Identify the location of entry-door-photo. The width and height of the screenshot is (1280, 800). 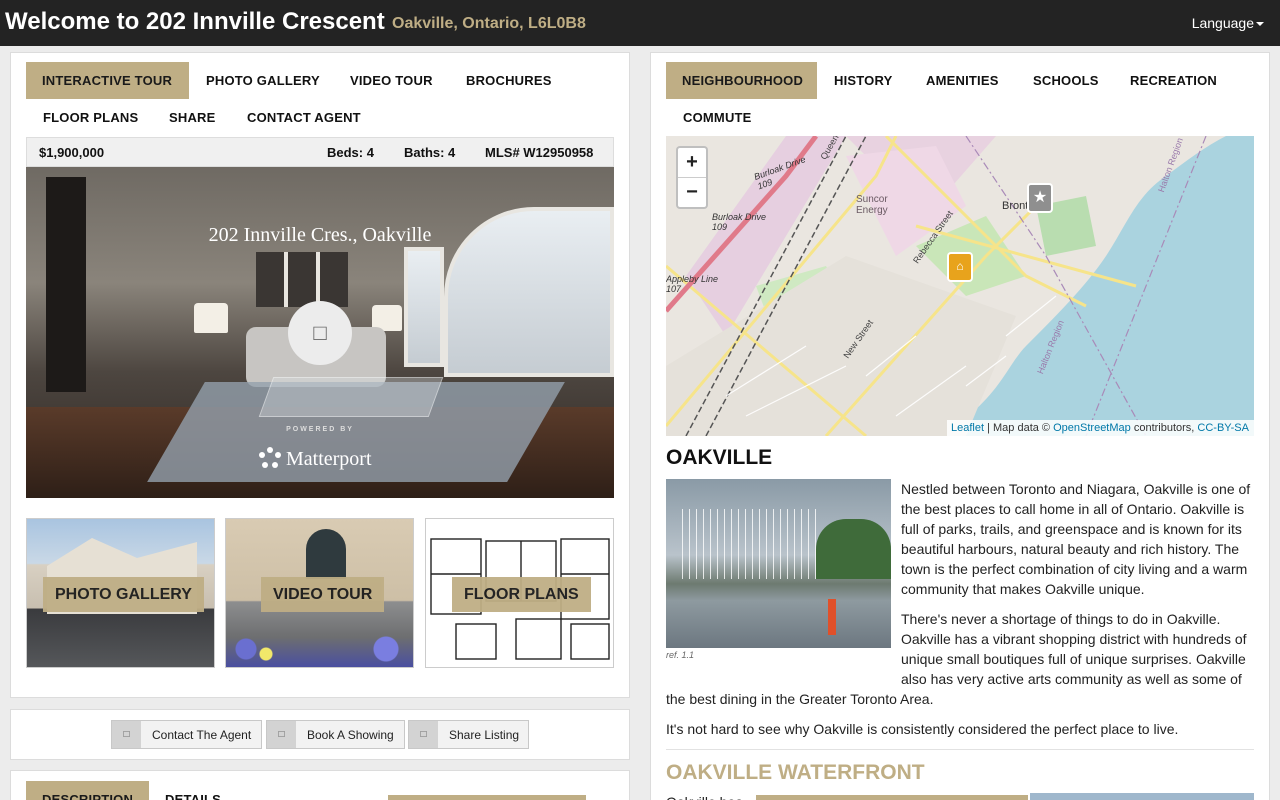
(326, 554).